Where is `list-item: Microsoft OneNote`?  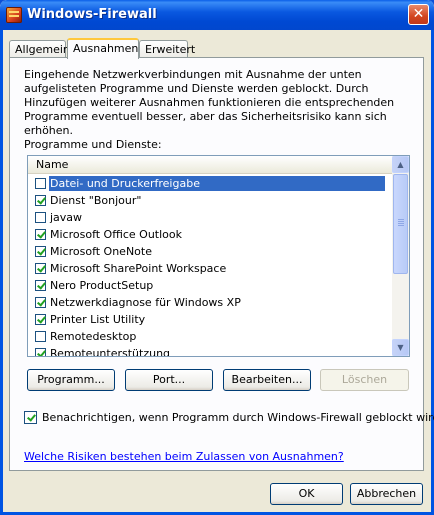 list-item: Microsoft OneNote is located at coordinates (210, 251).